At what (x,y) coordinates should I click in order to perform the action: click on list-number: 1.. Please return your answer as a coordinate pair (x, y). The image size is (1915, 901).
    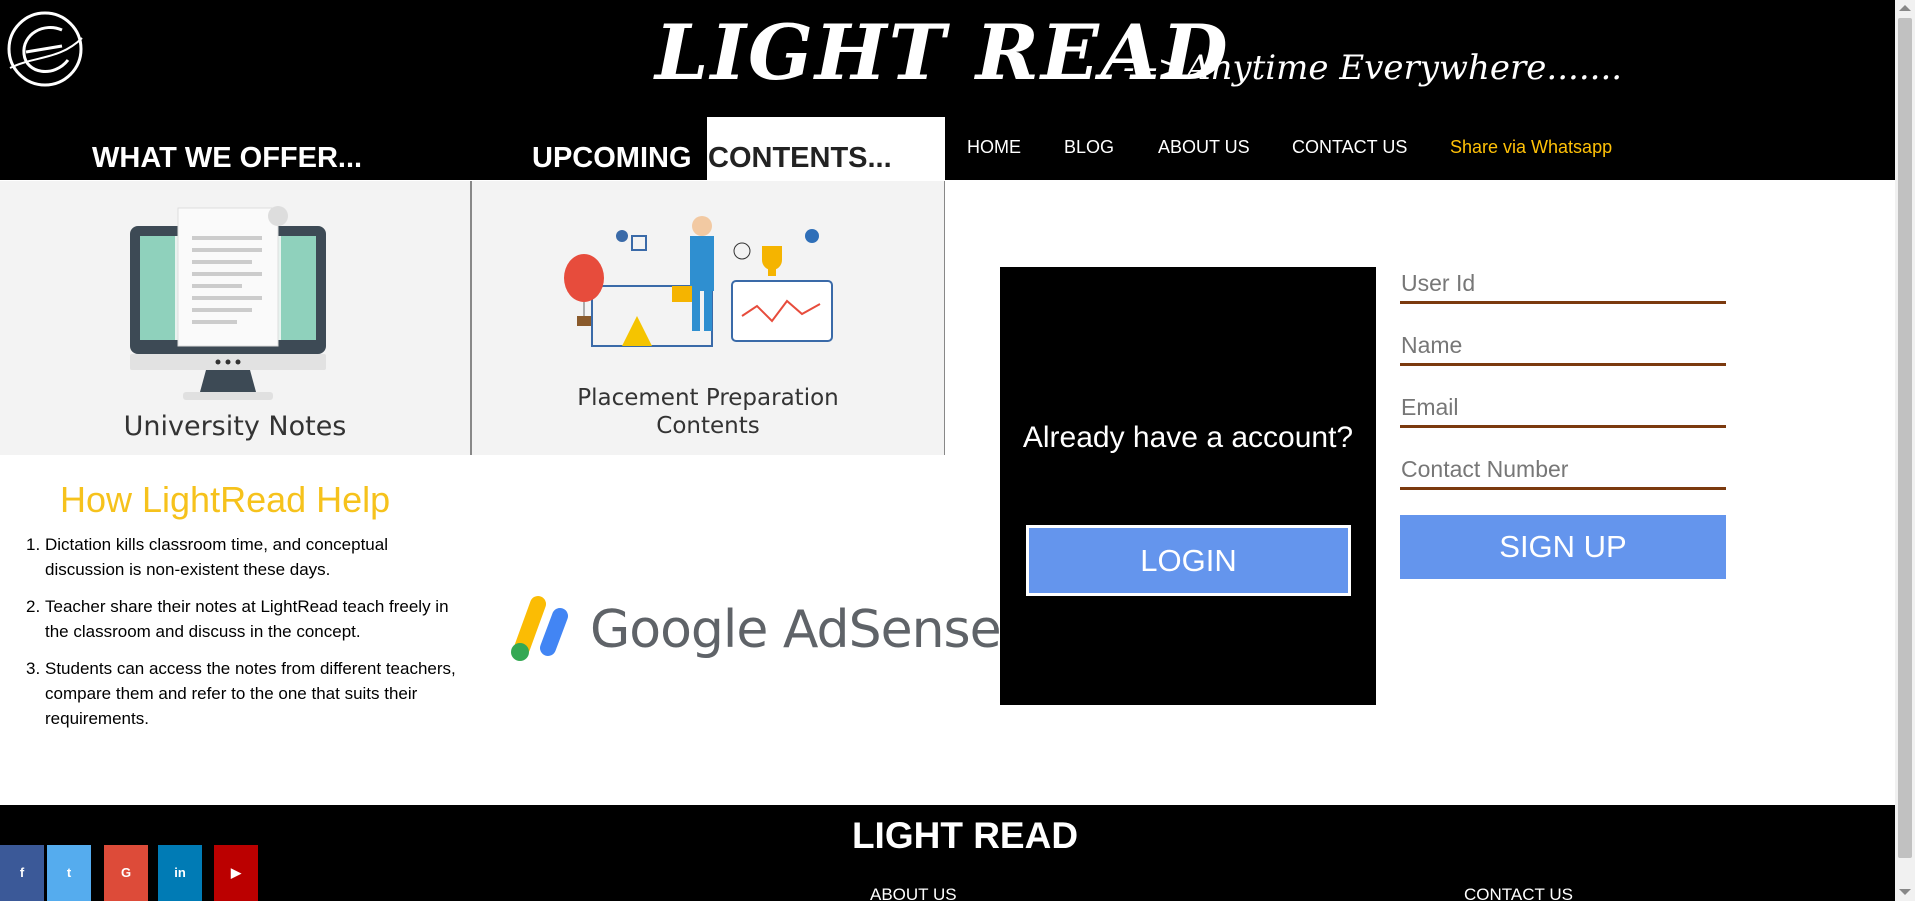
    Looking at the image, I should click on (33, 544).